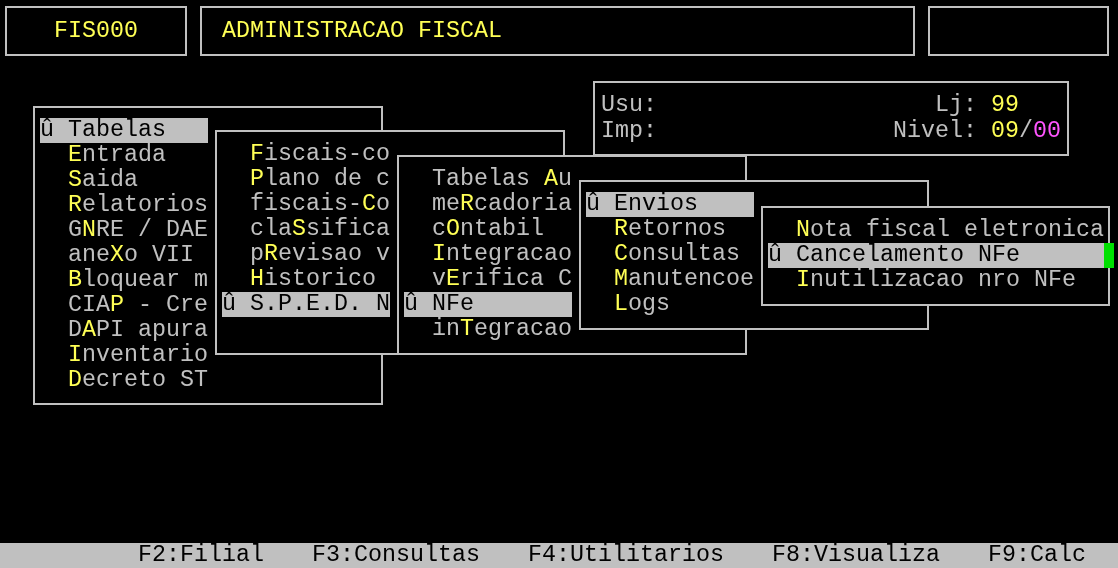 This screenshot has height=568, width=1118. Describe the element at coordinates (124, 255) in the screenshot. I see `menu-item: aneXo VII` at that location.